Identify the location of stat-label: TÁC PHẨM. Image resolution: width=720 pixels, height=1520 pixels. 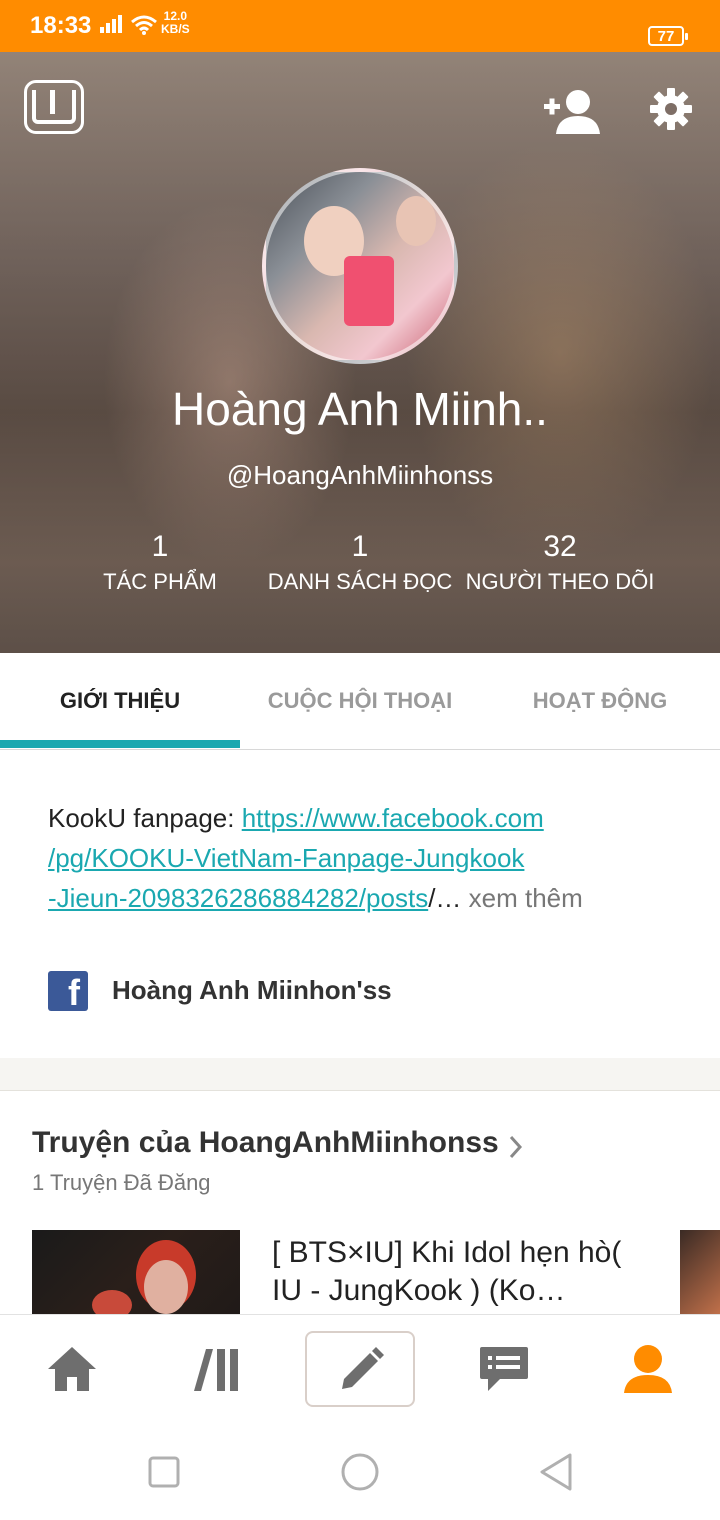
(160, 581).